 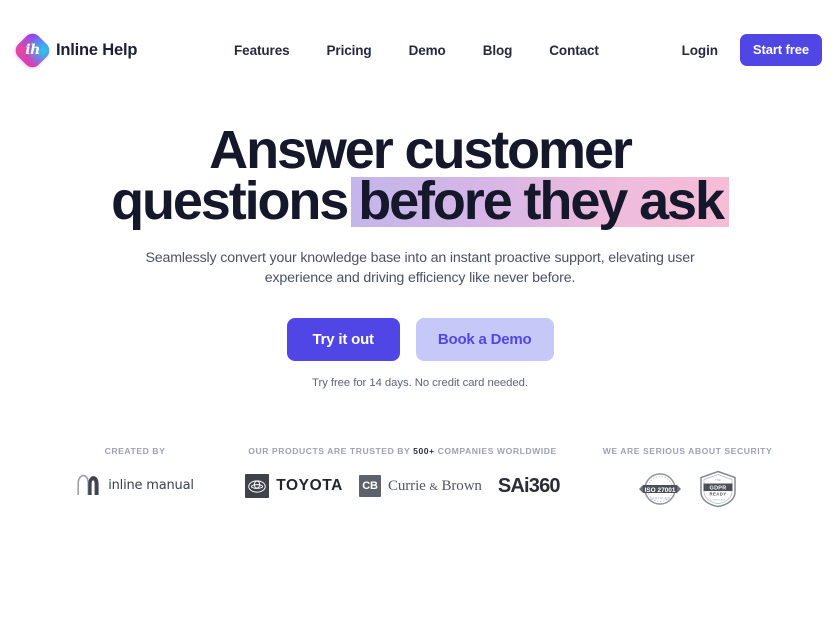 I want to click on inline-manual-wordmark: inline manual, so click(x=151, y=485).